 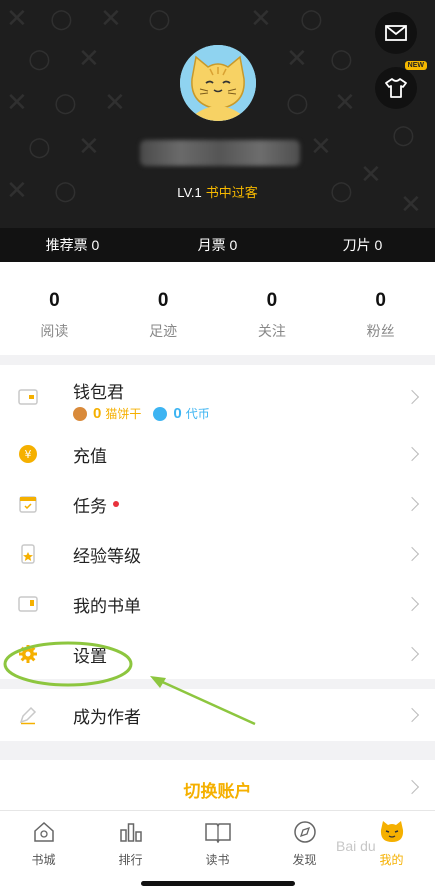 I want to click on switch-account-button: 切换账户, so click(x=217, y=787).